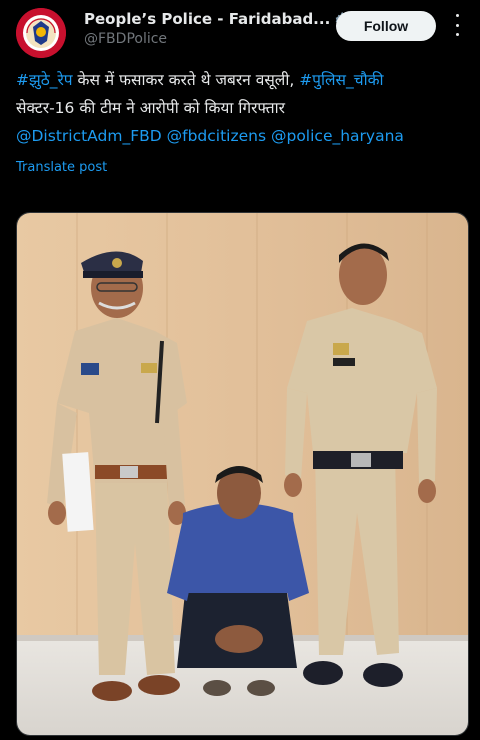 The image size is (480, 740). What do you see at coordinates (89, 136) in the screenshot?
I see `mention-link: @DistrictAdm_FBD` at bounding box center [89, 136].